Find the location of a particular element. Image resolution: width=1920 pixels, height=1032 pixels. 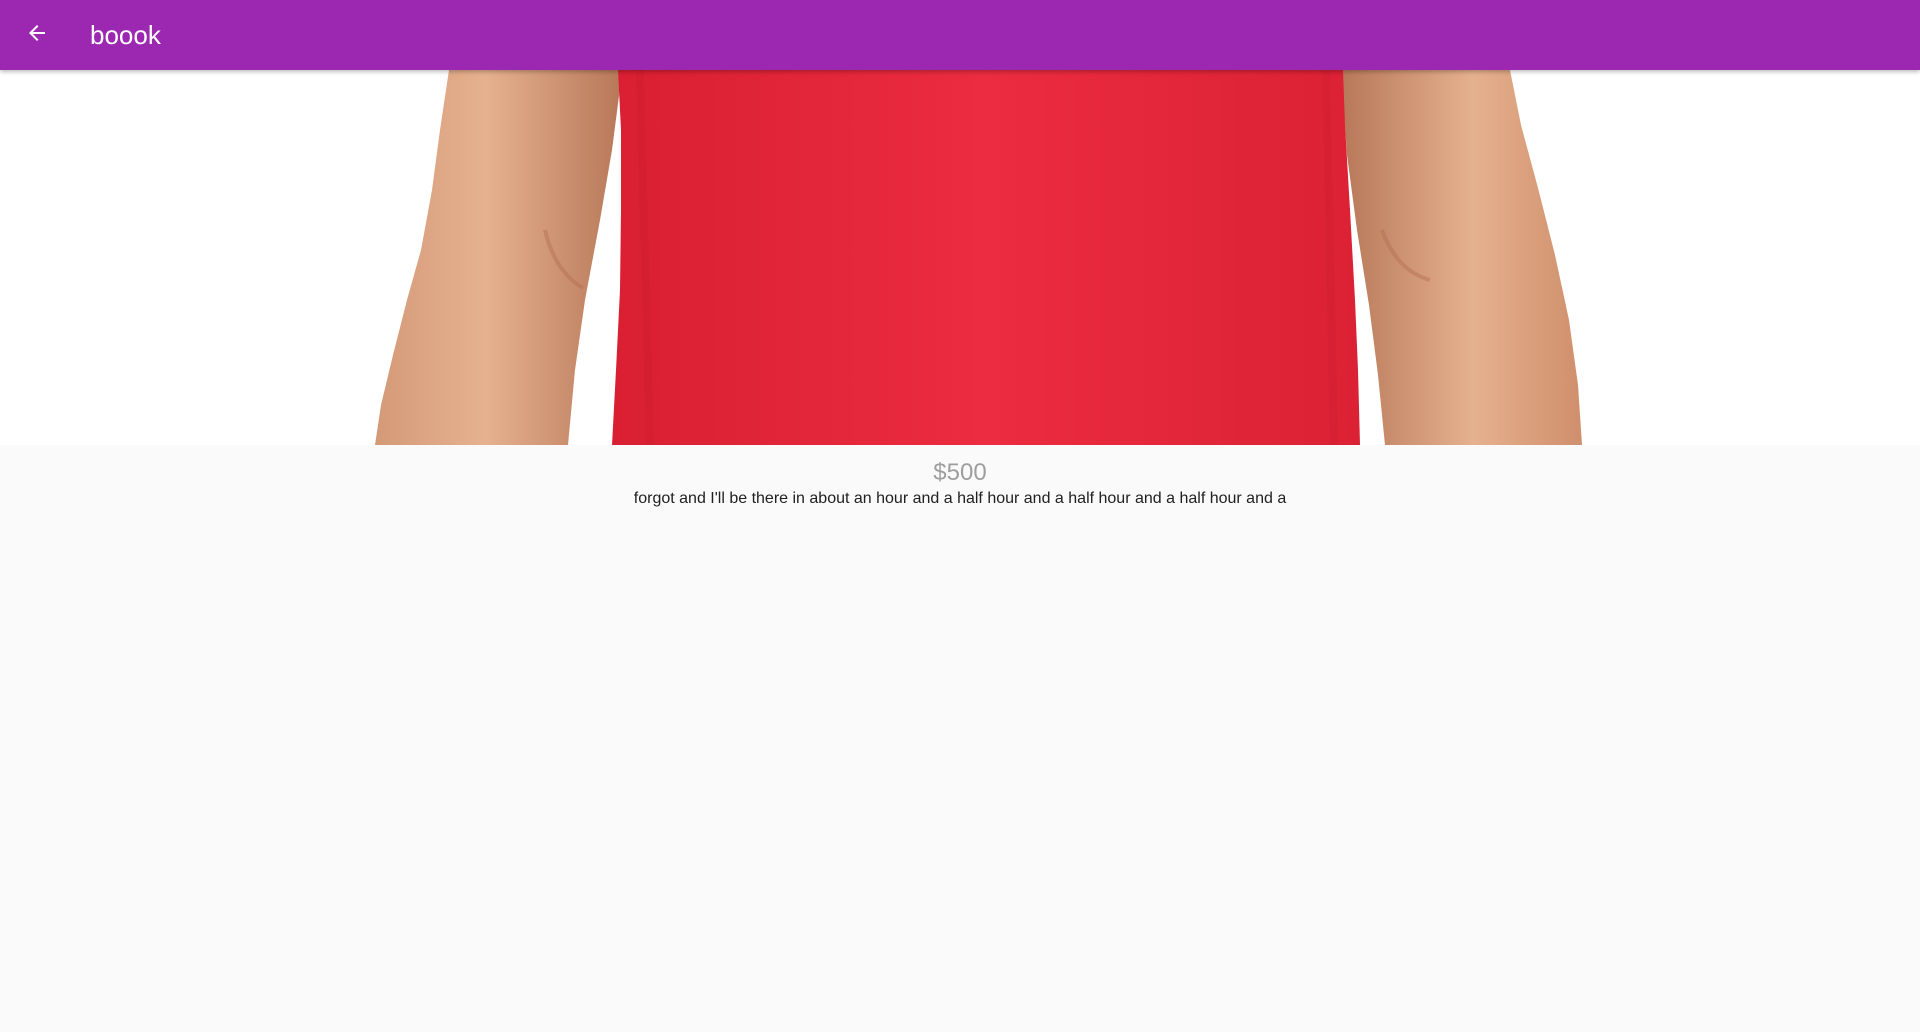

arrow-back-icon is located at coordinates (37, 35).